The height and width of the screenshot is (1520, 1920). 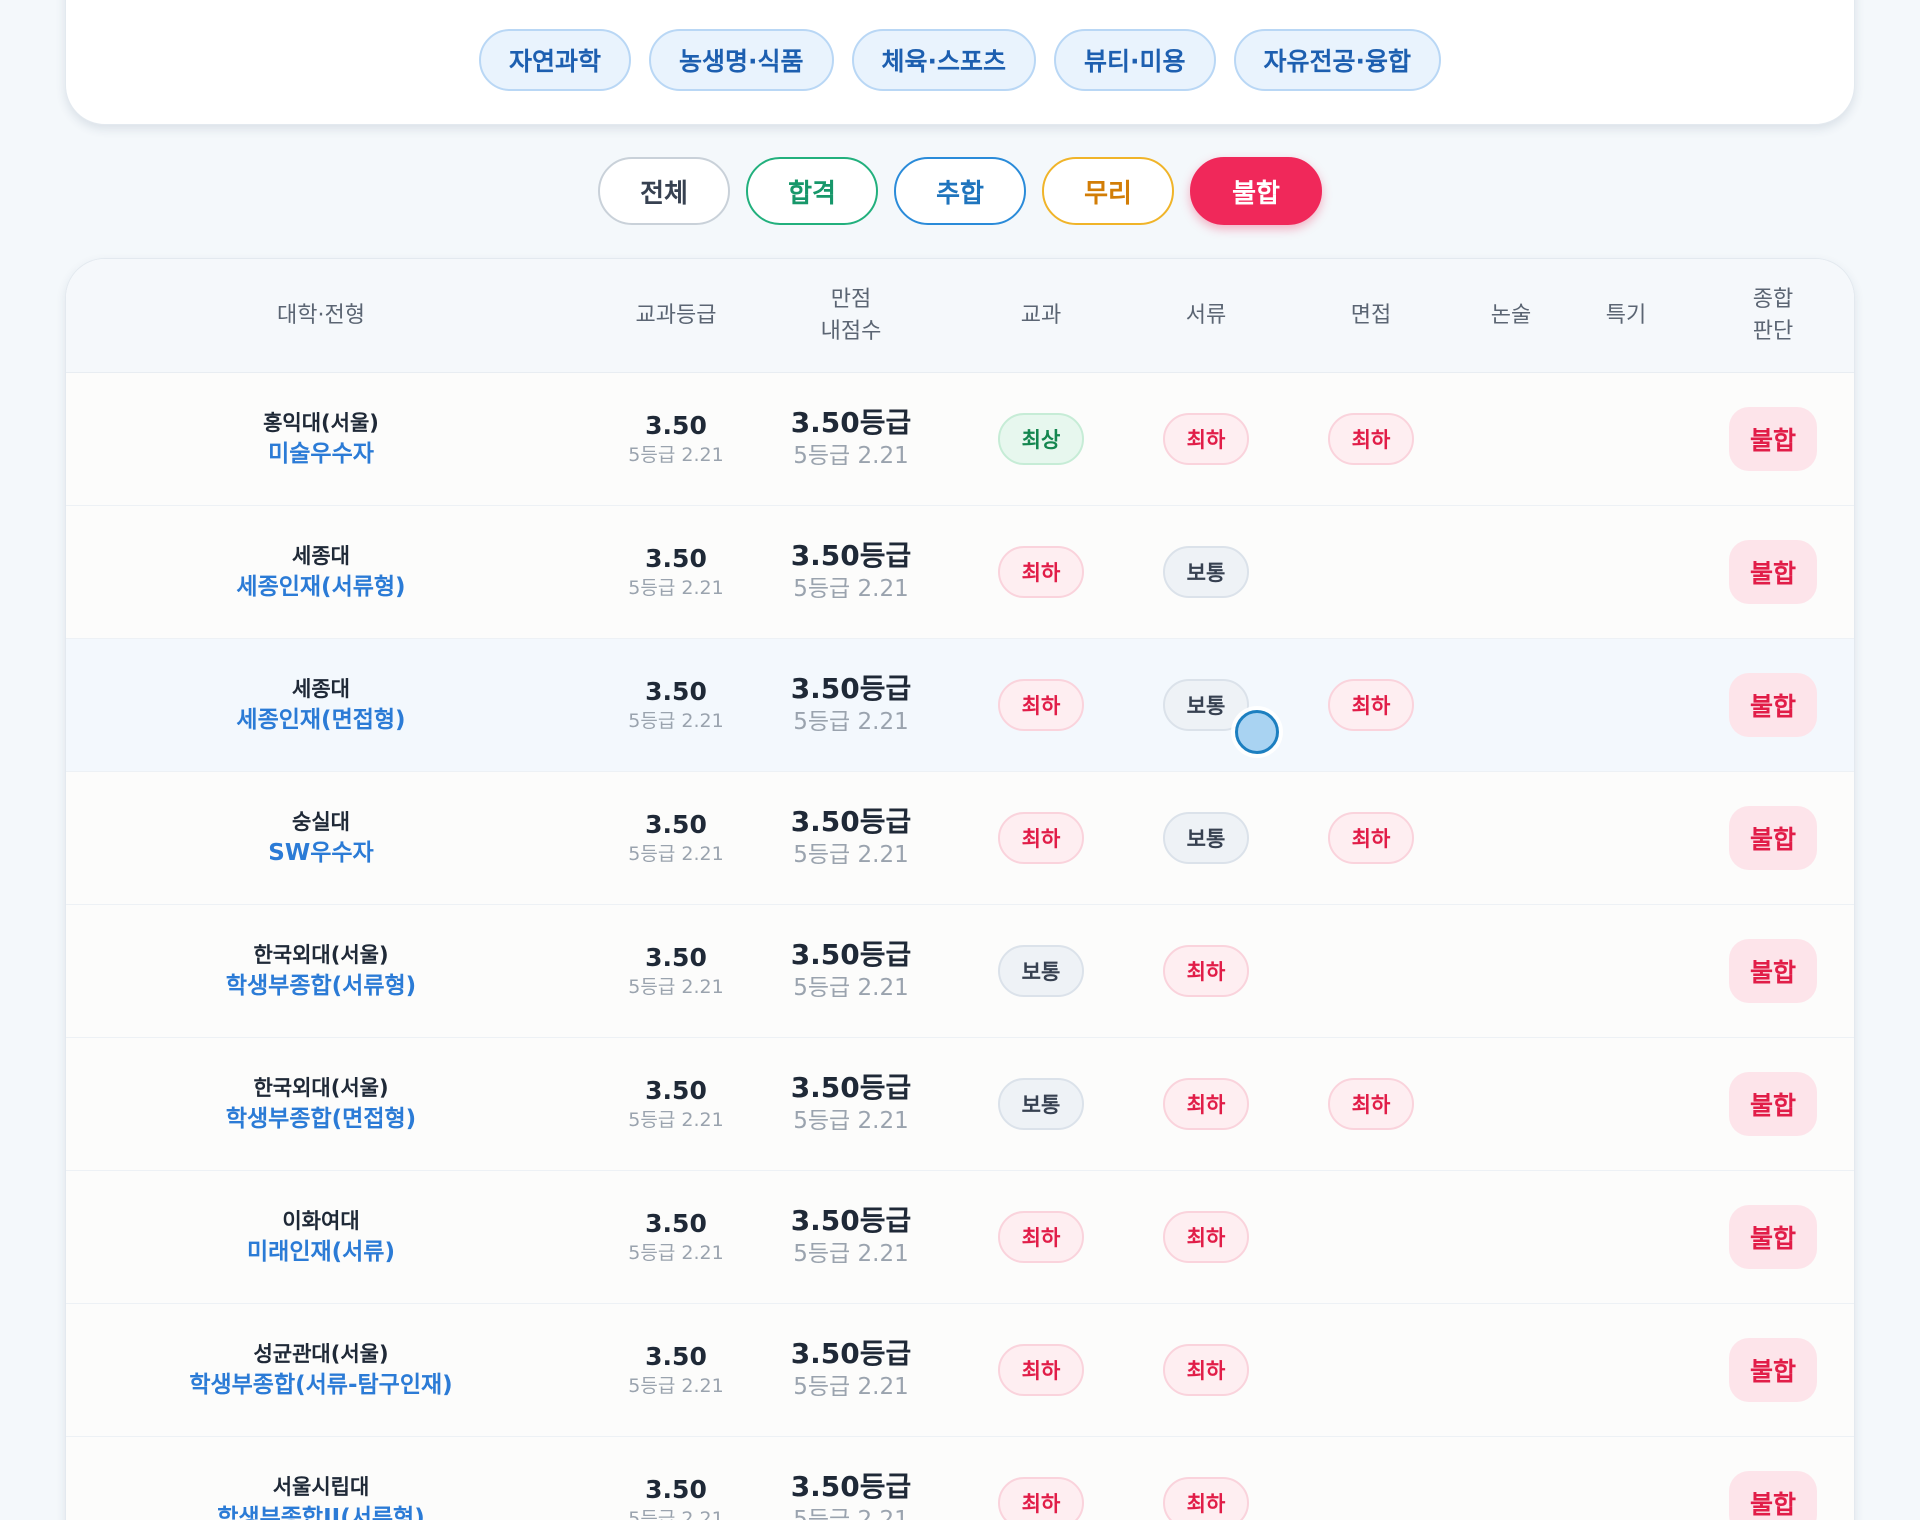 What do you see at coordinates (320, 1511) in the screenshot?
I see `admission-track-link: 학생부종합II(서류형)` at bounding box center [320, 1511].